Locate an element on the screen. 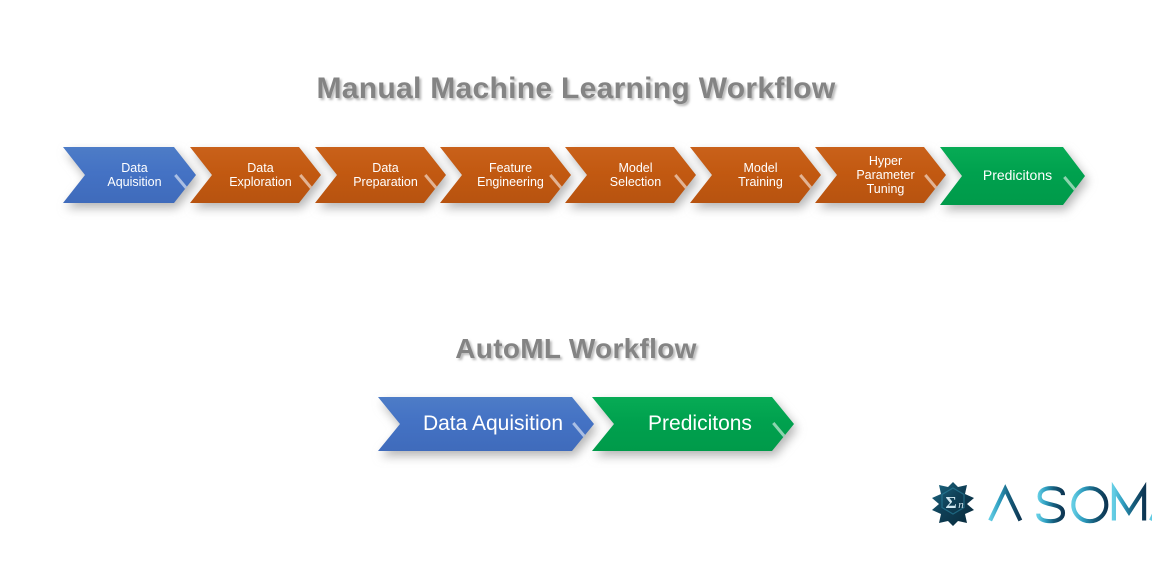 This screenshot has width=1152, height=562. pipeline-step: Hyper Parameter Tuning is located at coordinates (880, 175).